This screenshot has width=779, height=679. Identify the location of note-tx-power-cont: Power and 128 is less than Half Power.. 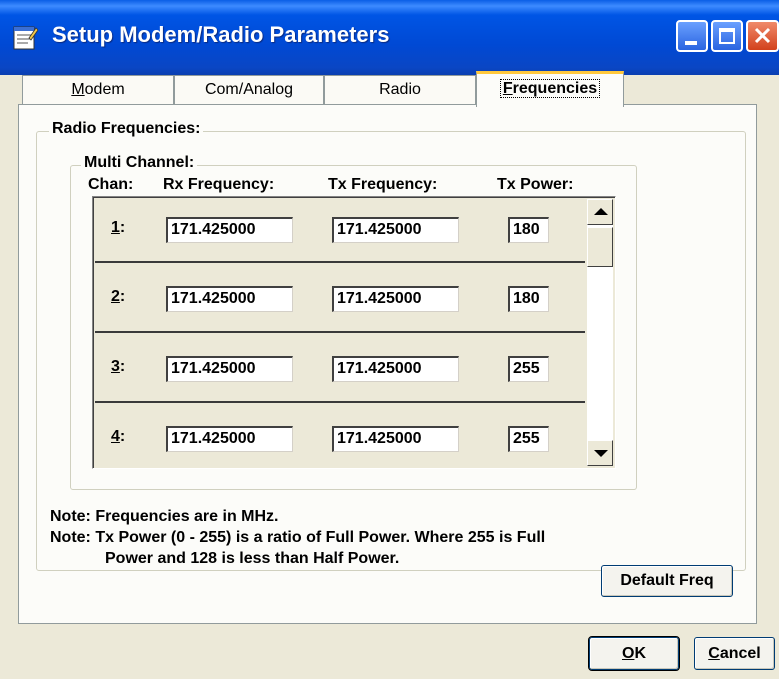
(252, 558).